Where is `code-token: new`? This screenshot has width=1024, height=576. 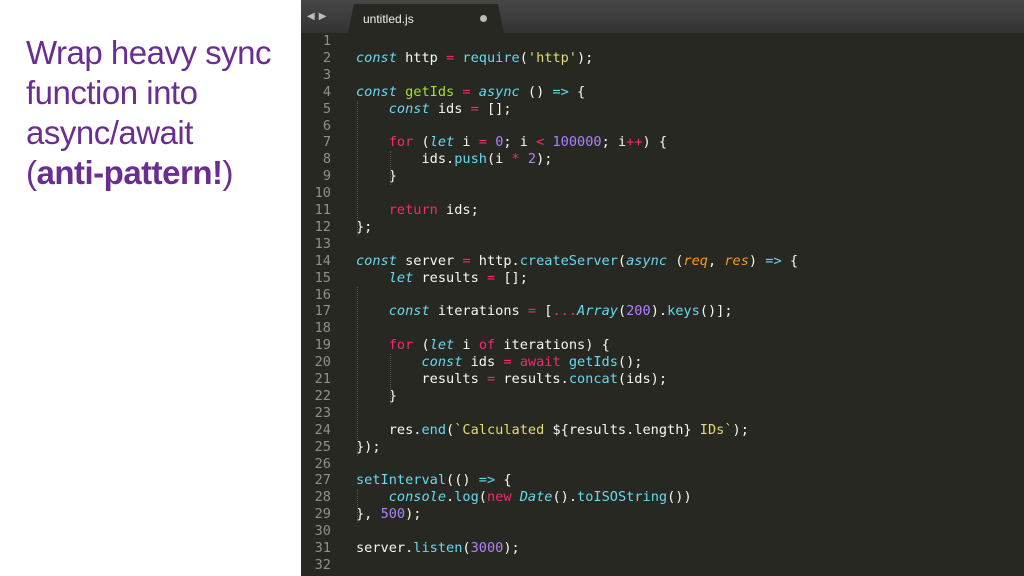
code-token: new is located at coordinates (499, 497).